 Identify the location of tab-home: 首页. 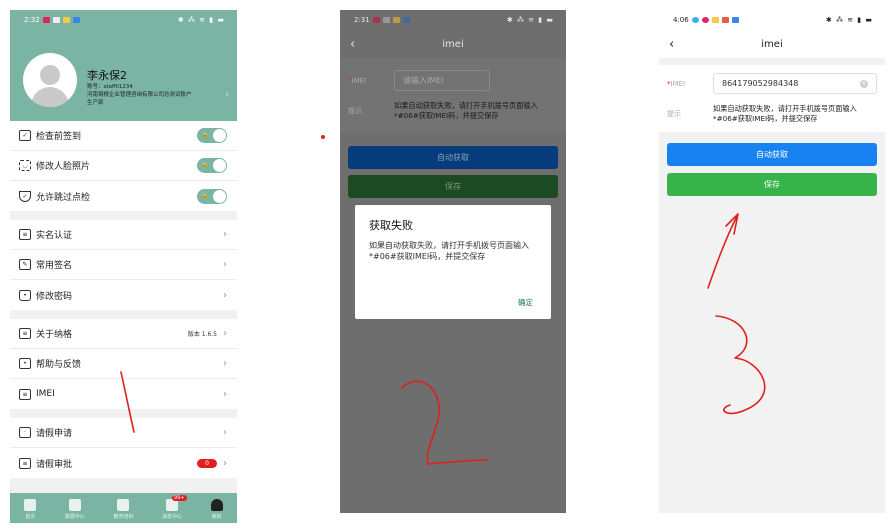
(30, 509).